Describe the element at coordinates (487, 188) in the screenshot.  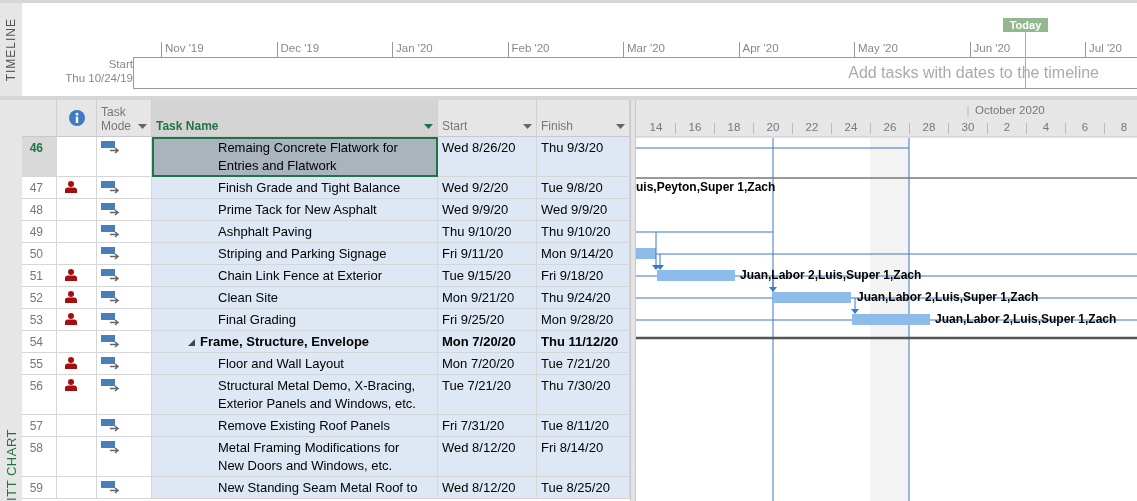
I see `start-date-cell: Wed 9/2/20` at that location.